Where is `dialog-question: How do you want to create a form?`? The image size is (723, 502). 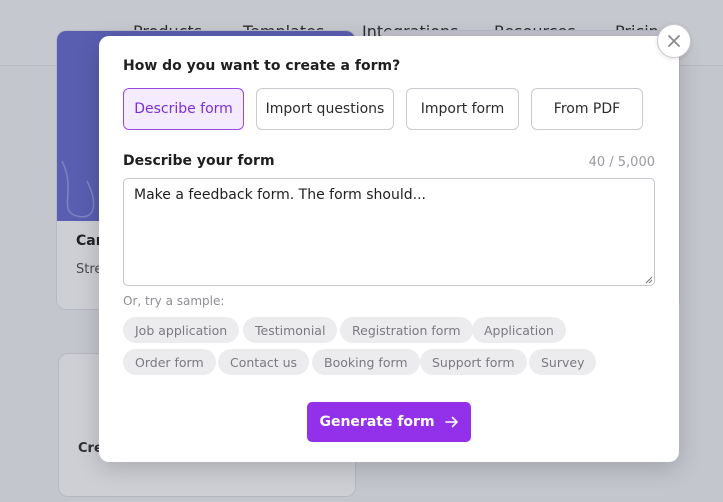
dialog-question: How do you want to create a form? is located at coordinates (262, 66).